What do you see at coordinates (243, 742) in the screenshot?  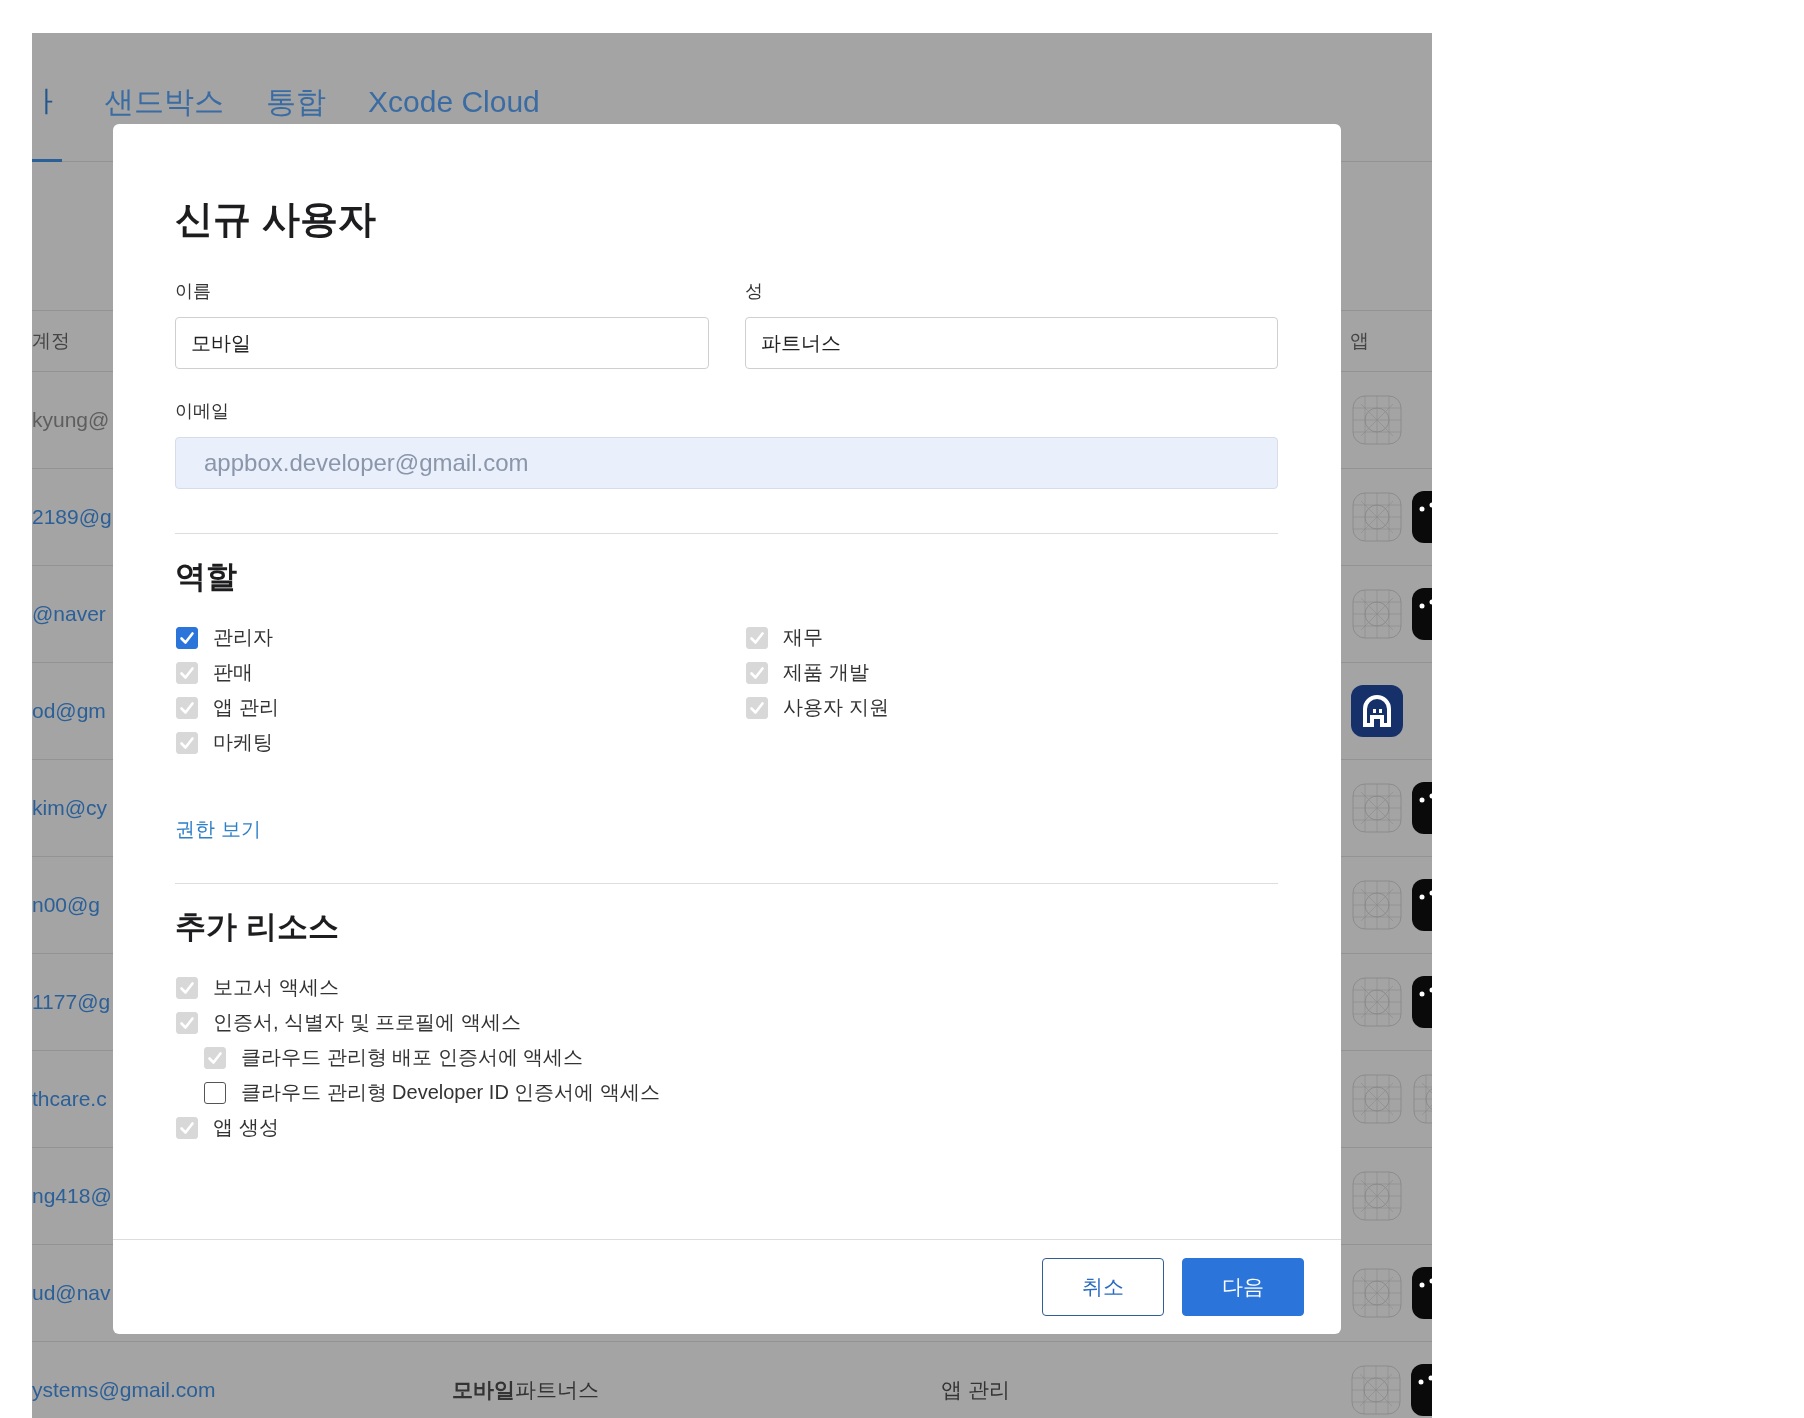 I see `checkbox-label: 마케팅` at bounding box center [243, 742].